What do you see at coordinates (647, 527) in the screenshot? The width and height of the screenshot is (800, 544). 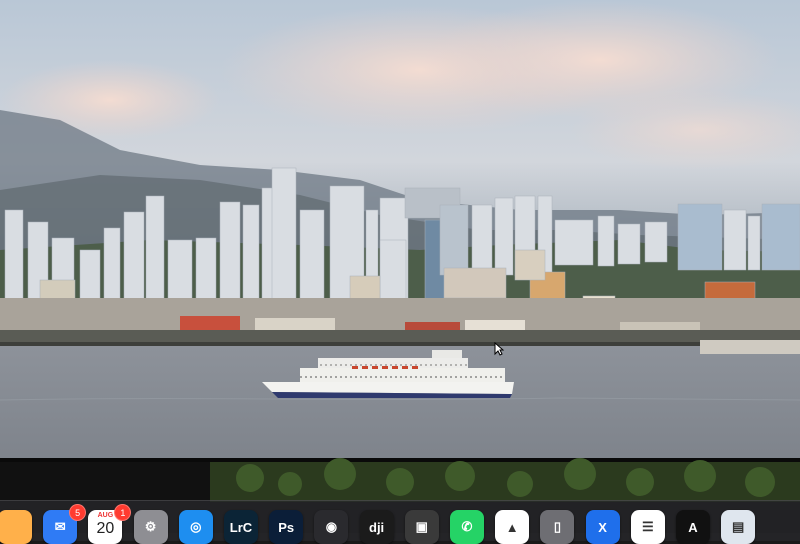 I see `reminders-icon: ☰` at bounding box center [647, 527].